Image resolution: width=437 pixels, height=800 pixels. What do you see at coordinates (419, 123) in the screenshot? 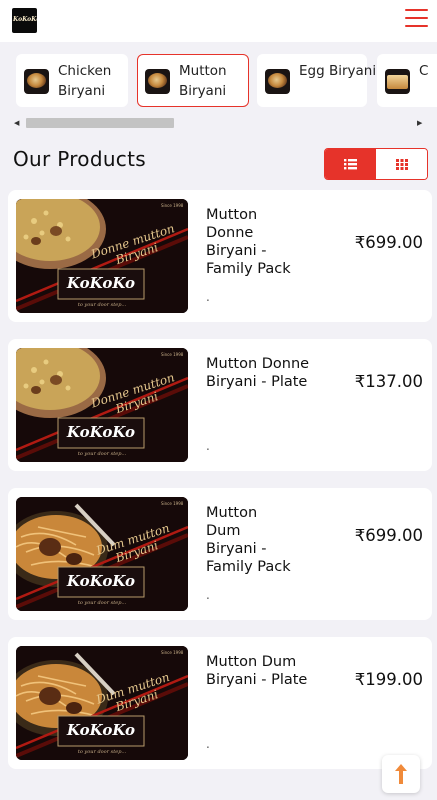
I see `scroll-right-arrow-icon: ▶` at bounding box center [419, 123].